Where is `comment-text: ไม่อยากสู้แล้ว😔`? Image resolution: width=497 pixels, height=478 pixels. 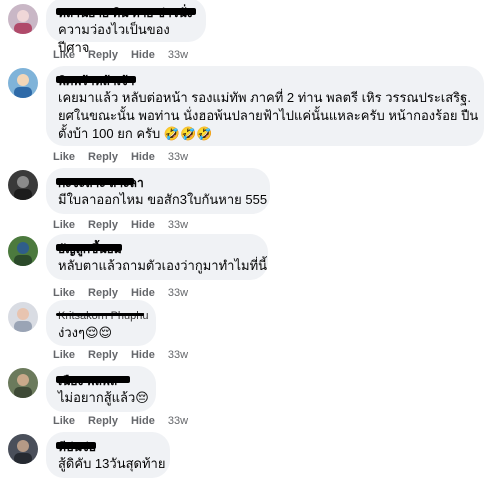
comment-text: ไม่อยากสู้แล้ว😔 is located at coordinates (103, 397).